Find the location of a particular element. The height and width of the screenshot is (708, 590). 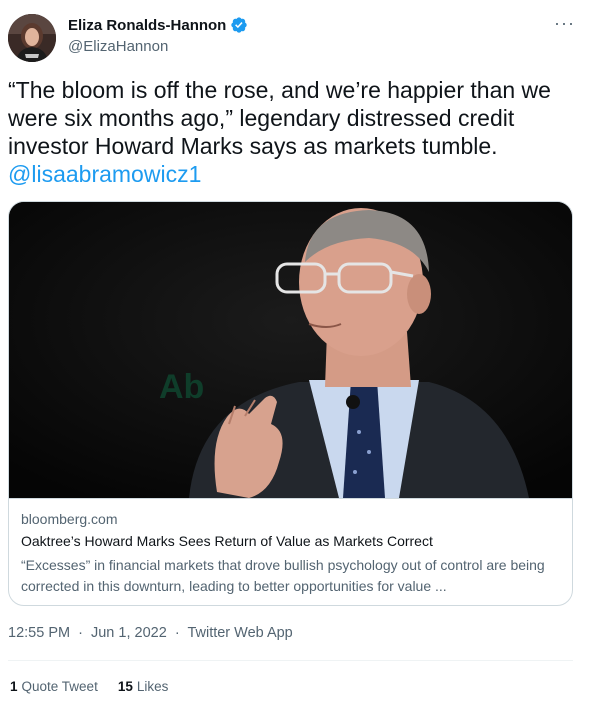

tweet-meta: 12:55 PM · Jun 1, 2022 · Twitter Web App is located at coordinates (150, 633).